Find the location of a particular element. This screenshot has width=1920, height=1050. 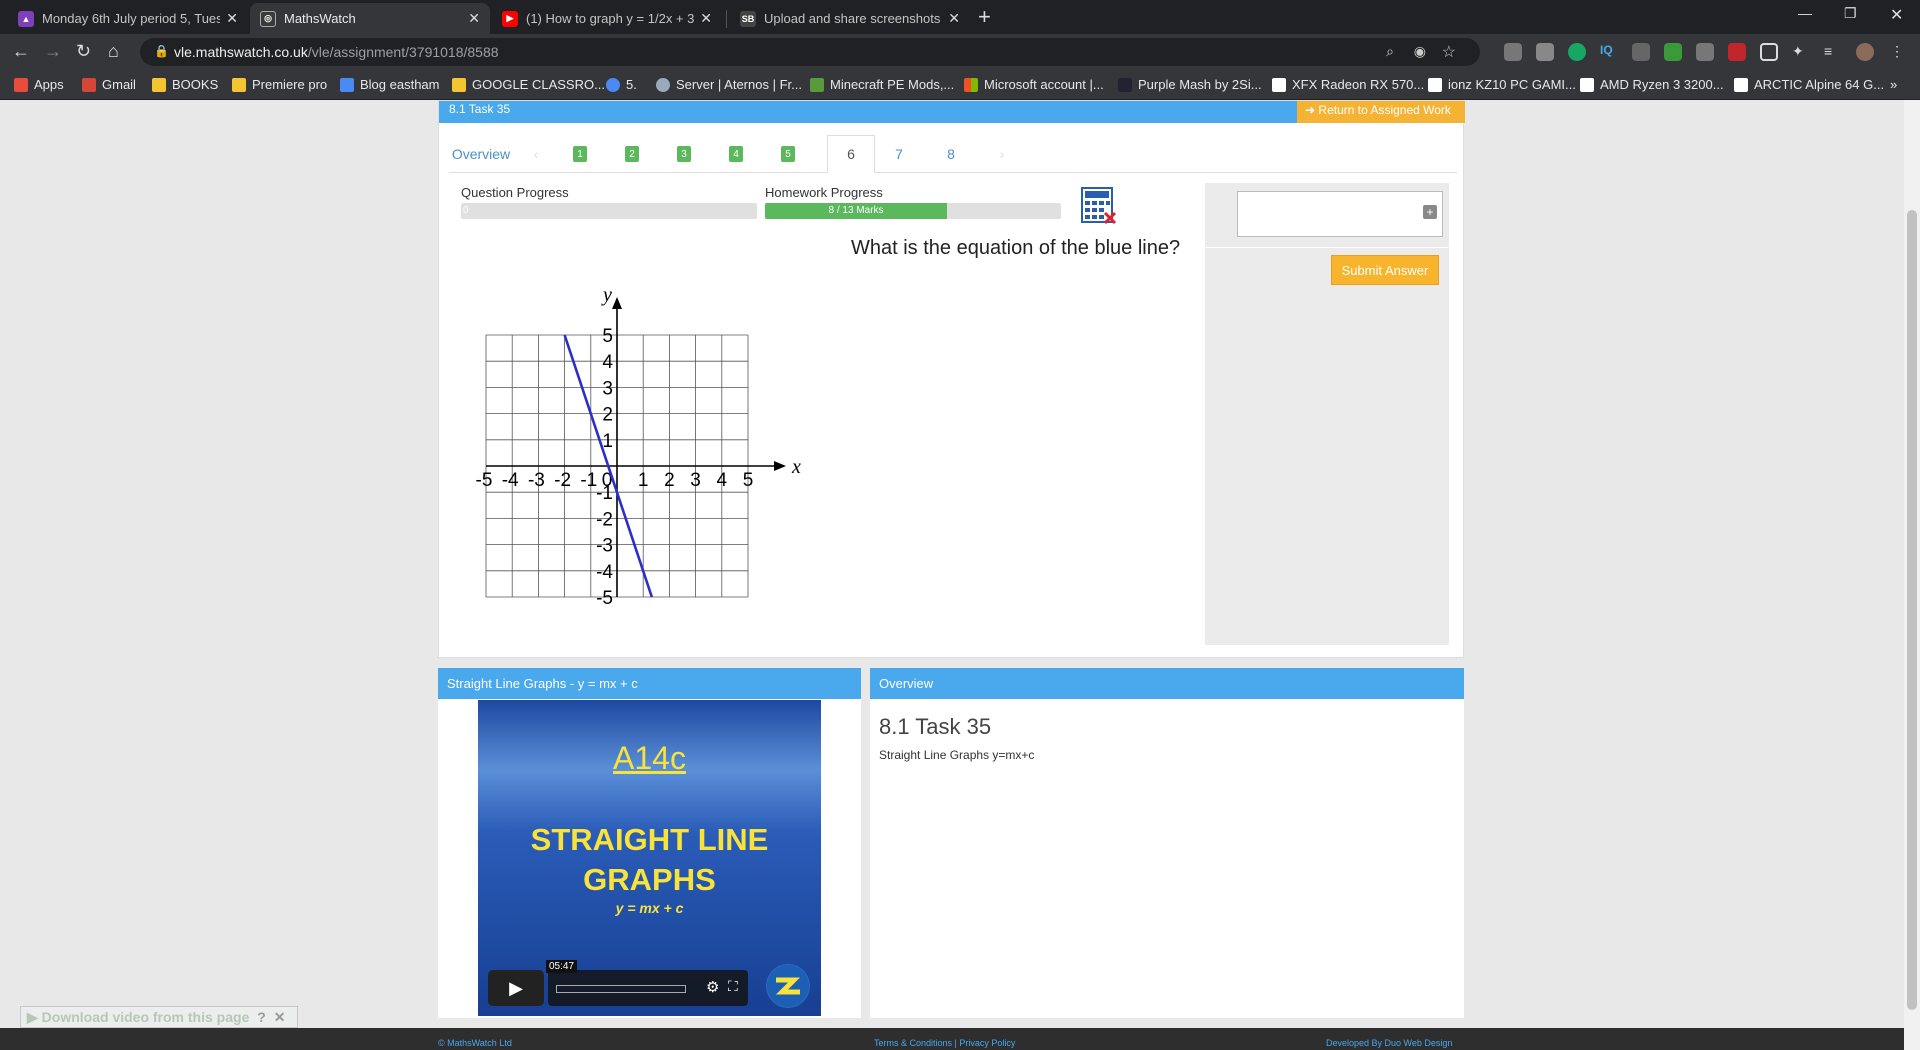

footer-developer: Developed By Duo Web Design is located at coordinates (1389, 1043).